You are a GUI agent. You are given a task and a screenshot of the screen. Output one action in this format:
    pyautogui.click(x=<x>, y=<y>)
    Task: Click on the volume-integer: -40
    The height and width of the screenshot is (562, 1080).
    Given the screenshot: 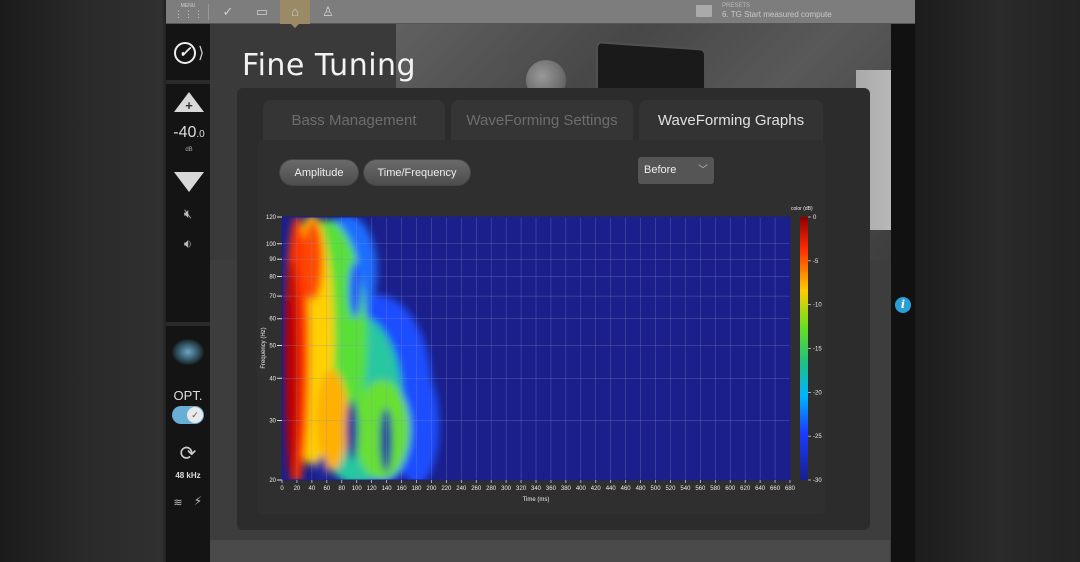 What is the action you would take?
    pyautogui.click(x=185, y=132)
    